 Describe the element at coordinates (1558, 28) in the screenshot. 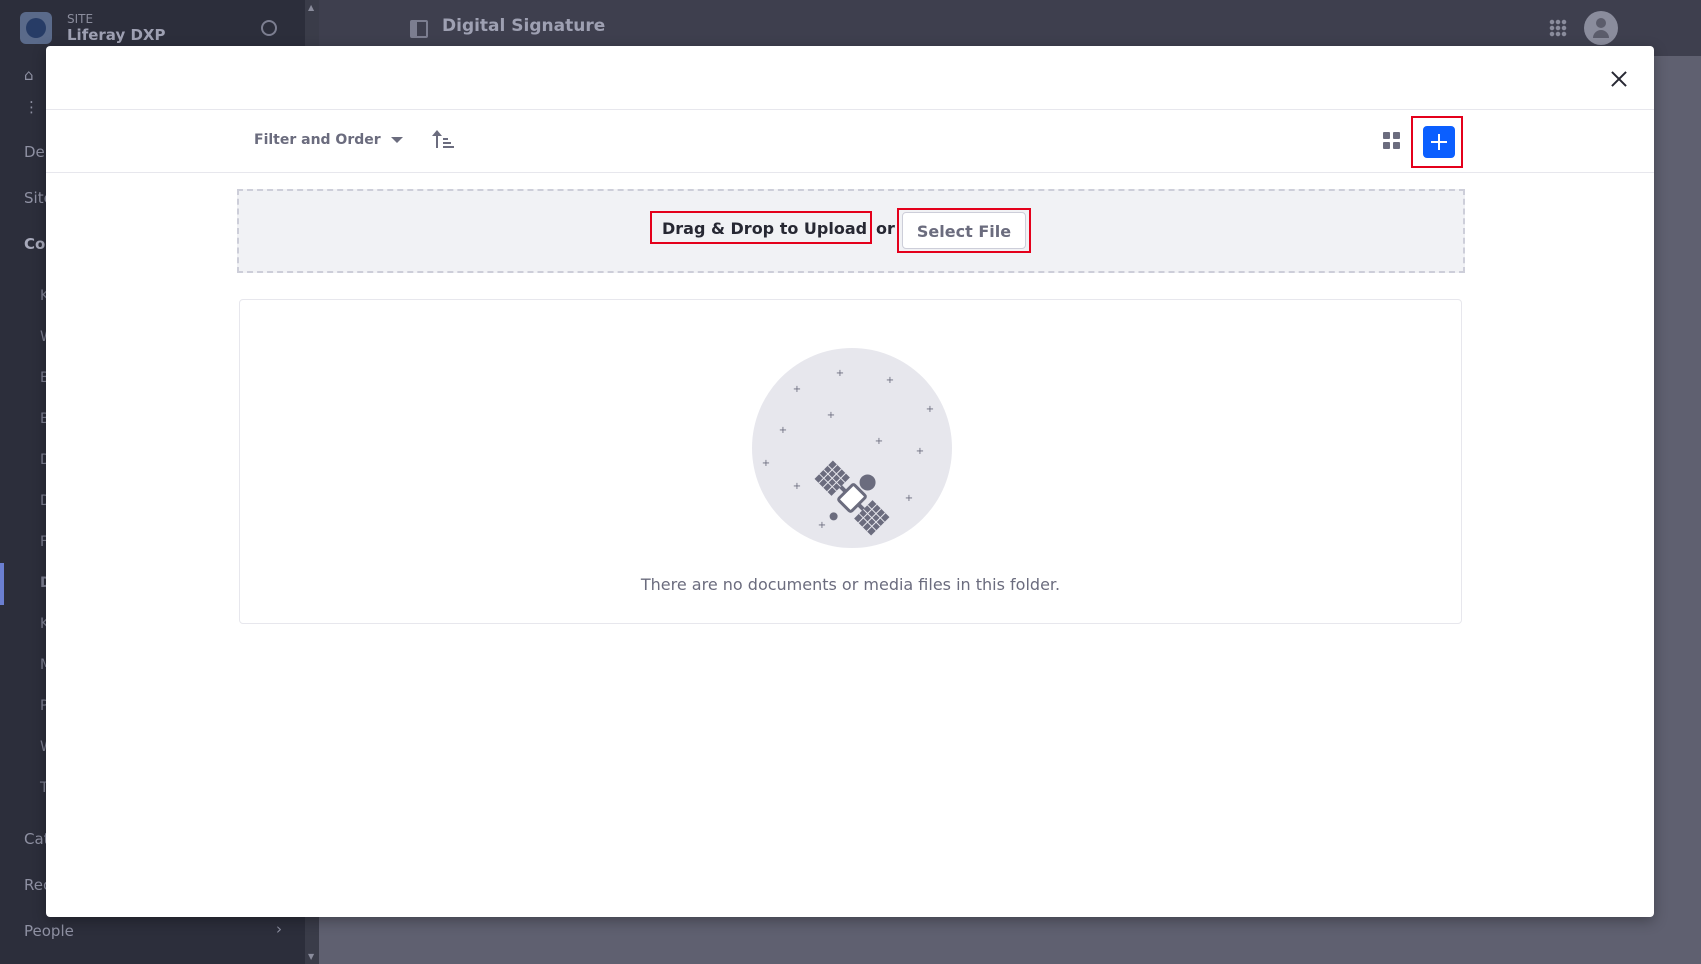

I see `apps-grid-icon` at that location.